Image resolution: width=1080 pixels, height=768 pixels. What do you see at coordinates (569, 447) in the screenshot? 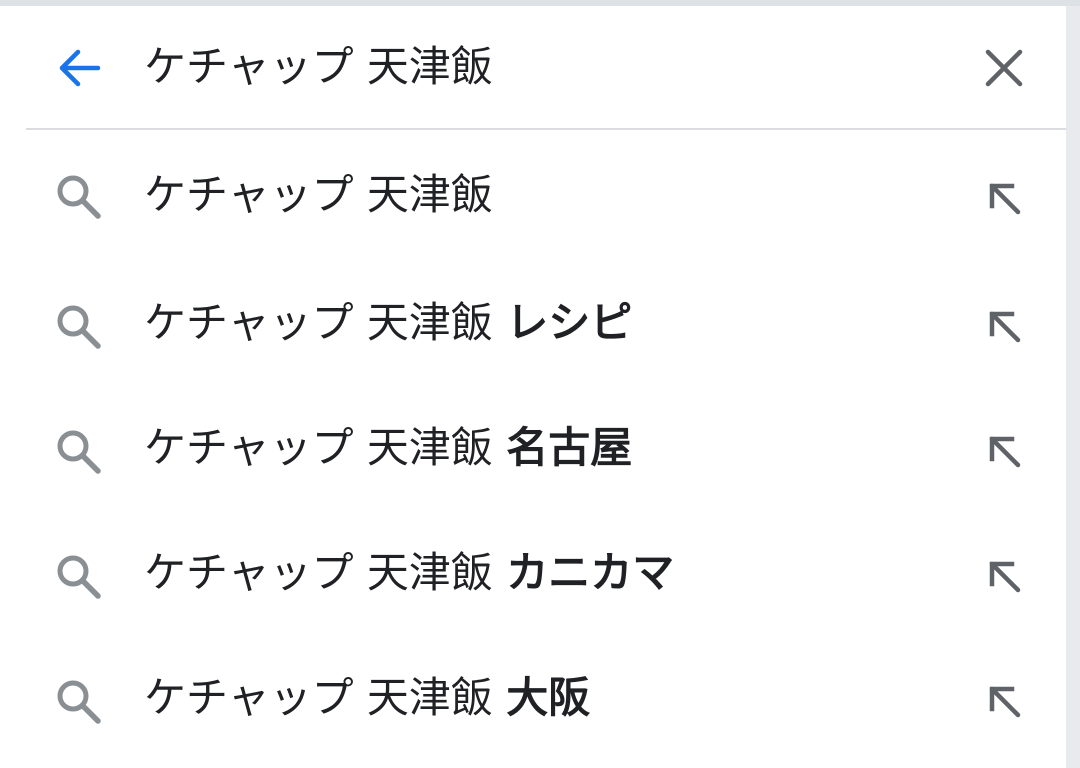
I see `suggestion-completion: 名古屋` at bounding box center [569, 447].